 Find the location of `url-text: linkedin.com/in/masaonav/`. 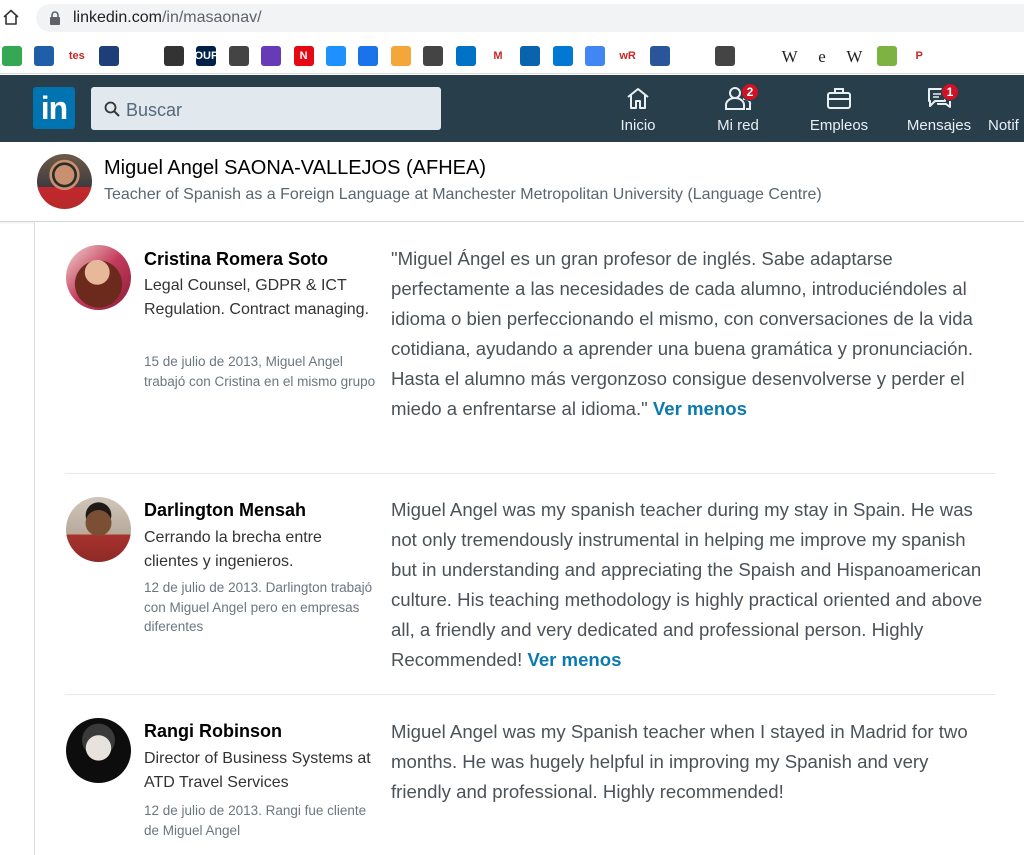

url-text: linkedin.com/in/masaonav/ is located at coordinates (167, 18).